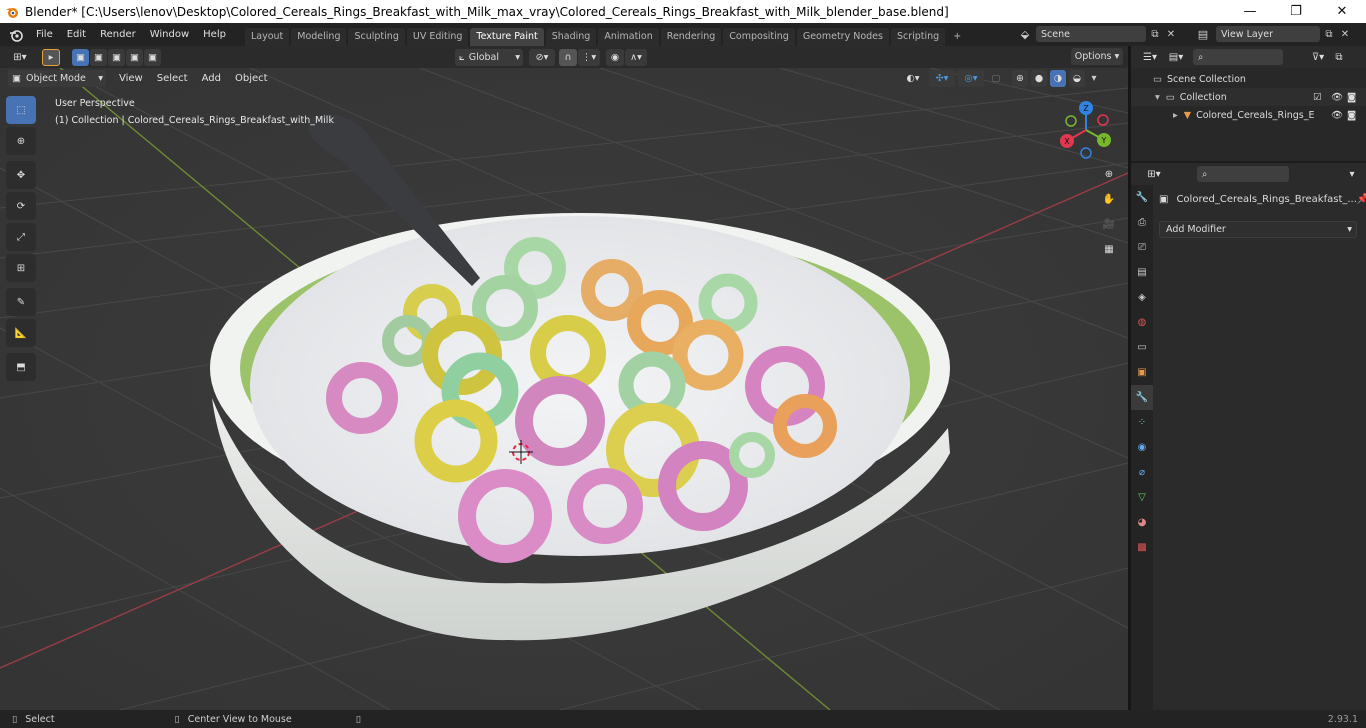 Image resolution: width=1366 pixels, height=728 pixels. Describe the element at coordinates (1142, 522) in the screenshot. I see `material-tab-icon: ◕` at that location.